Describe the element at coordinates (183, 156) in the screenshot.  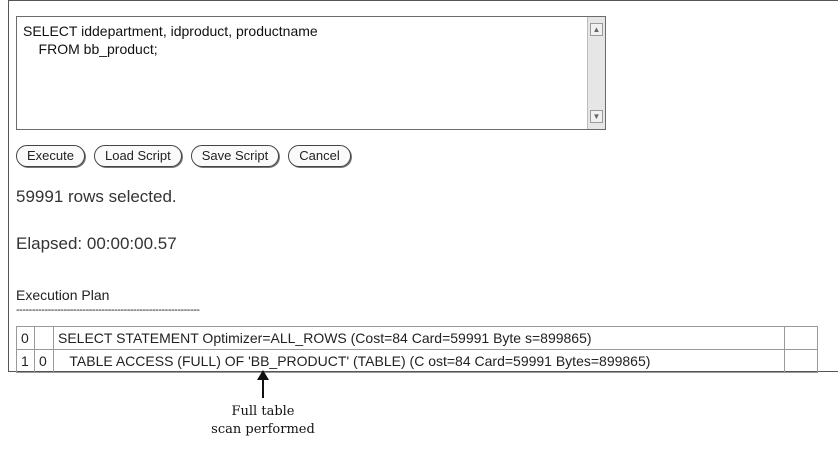
I see `action-buttons: Execute Load Script Save Script Cancel` at that location.